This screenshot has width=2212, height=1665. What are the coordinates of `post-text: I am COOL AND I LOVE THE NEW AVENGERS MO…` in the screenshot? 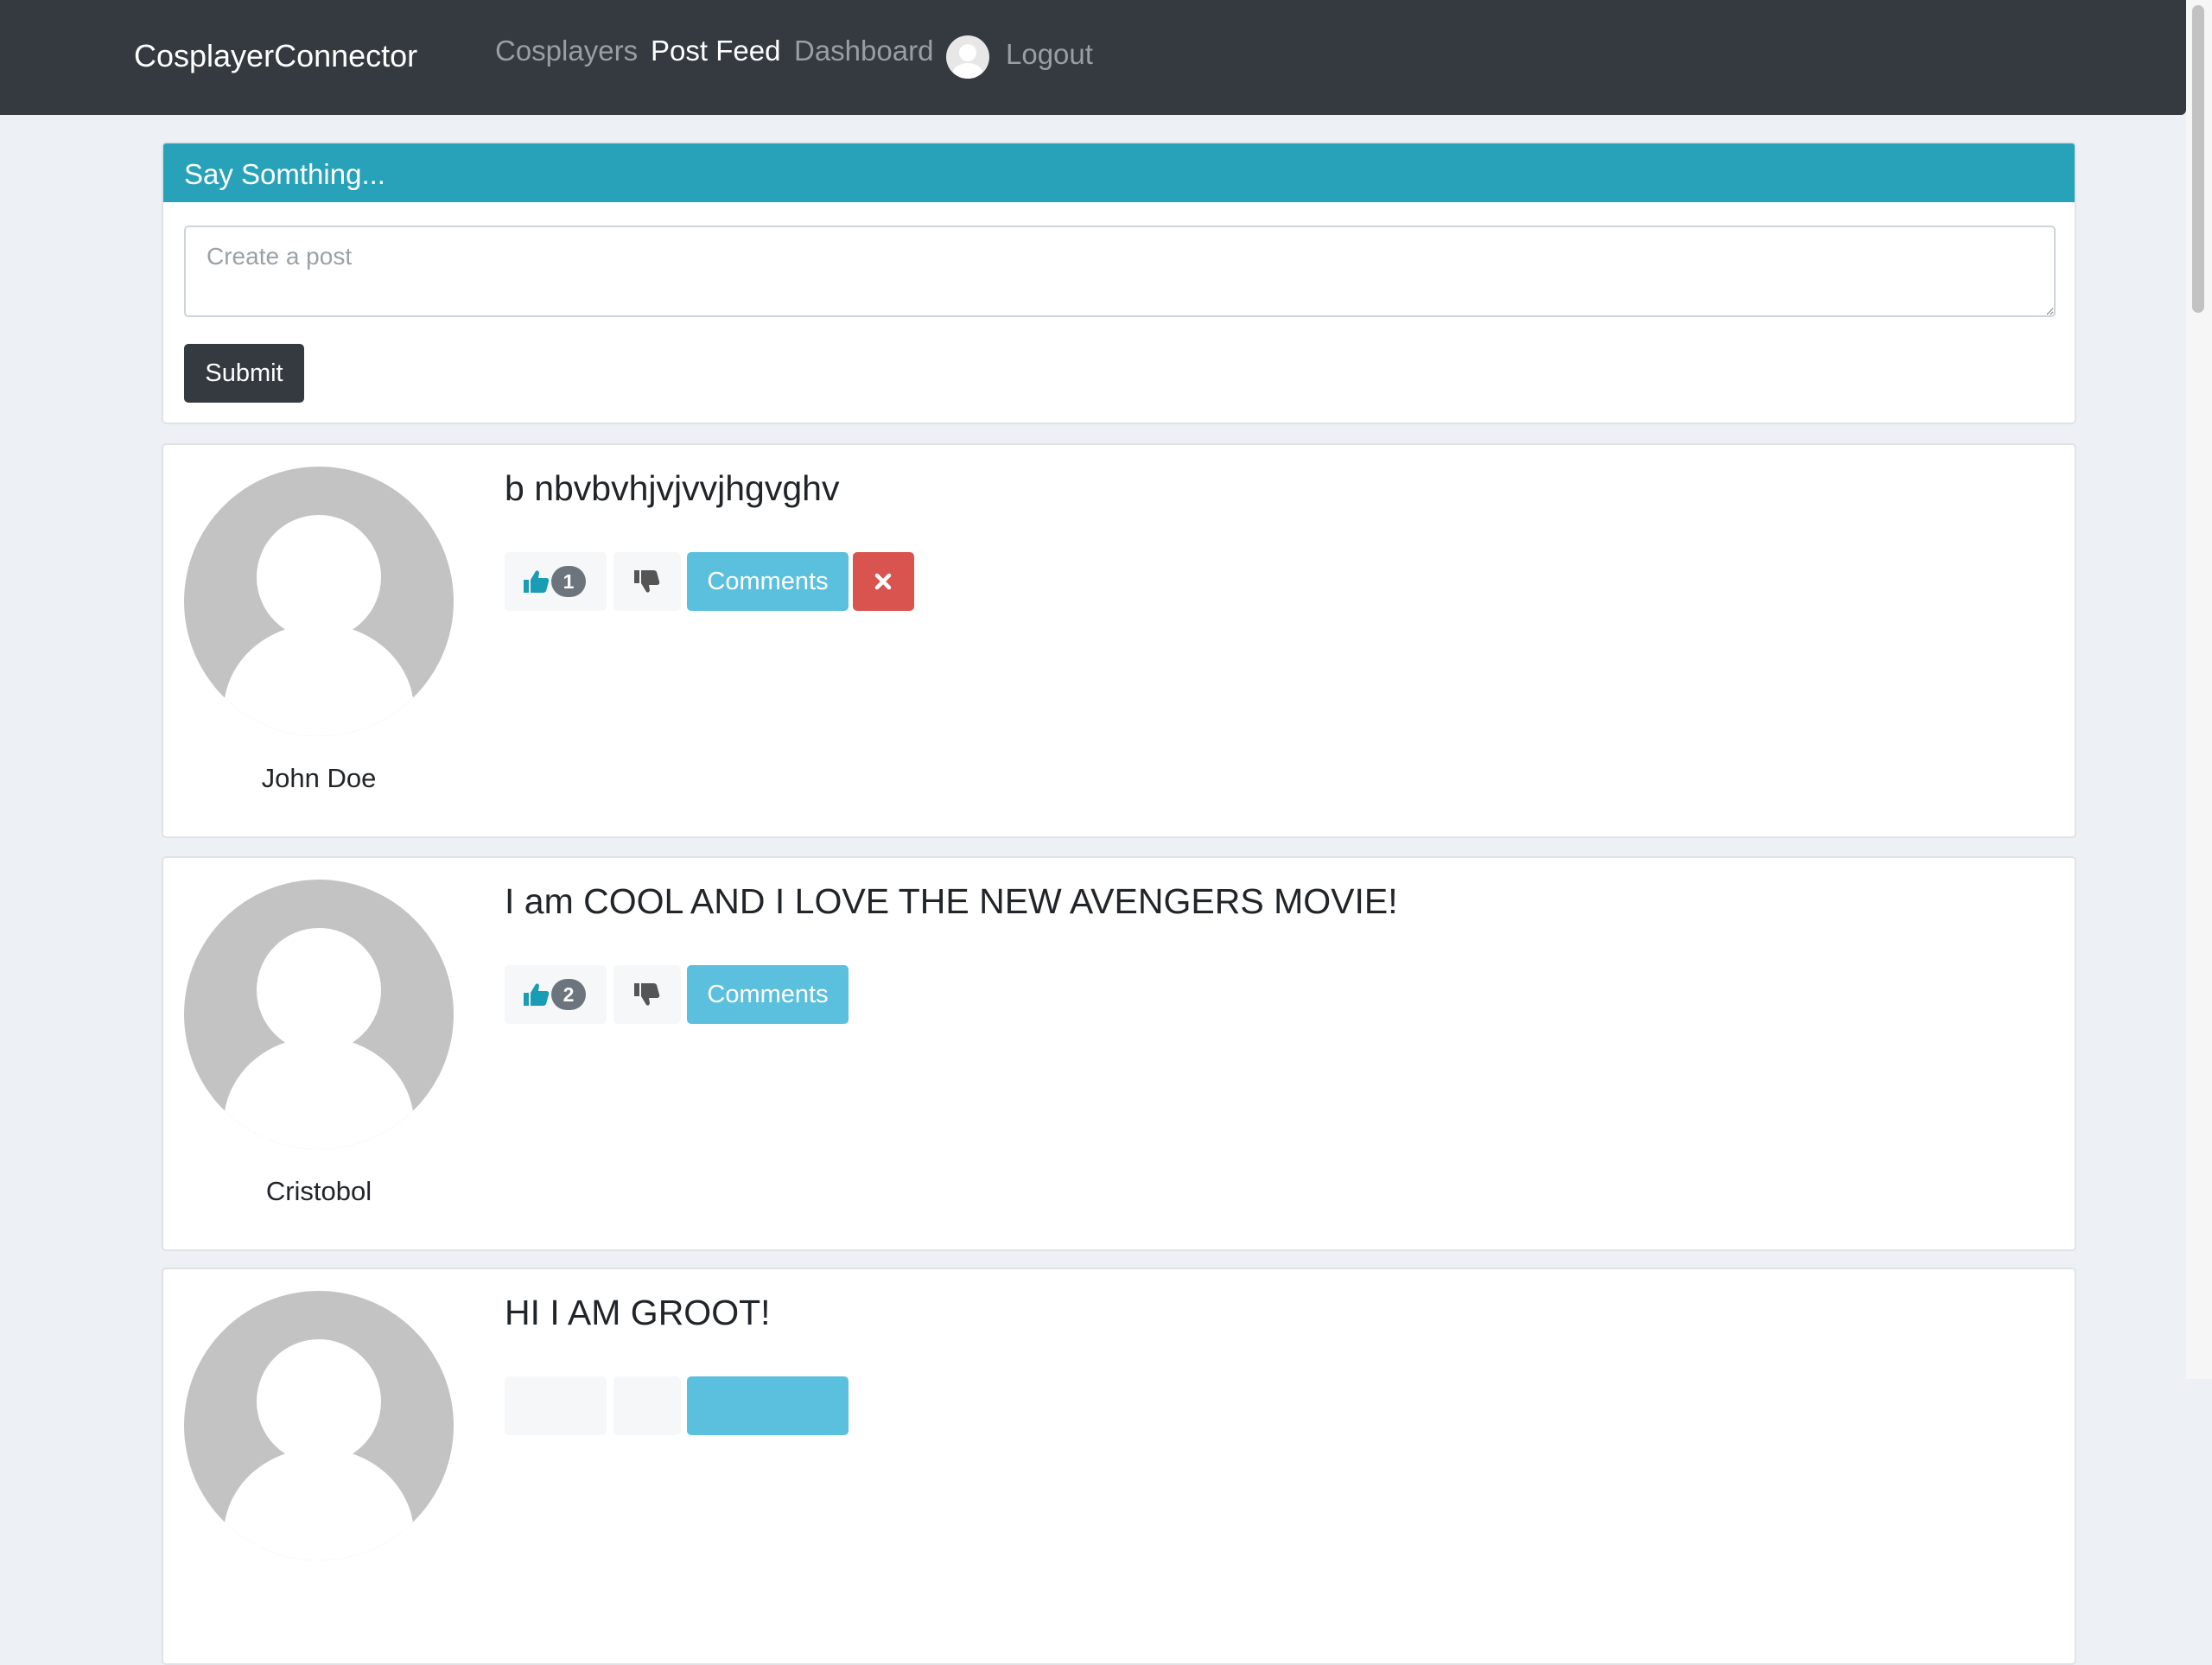 It's located at (951, 901).